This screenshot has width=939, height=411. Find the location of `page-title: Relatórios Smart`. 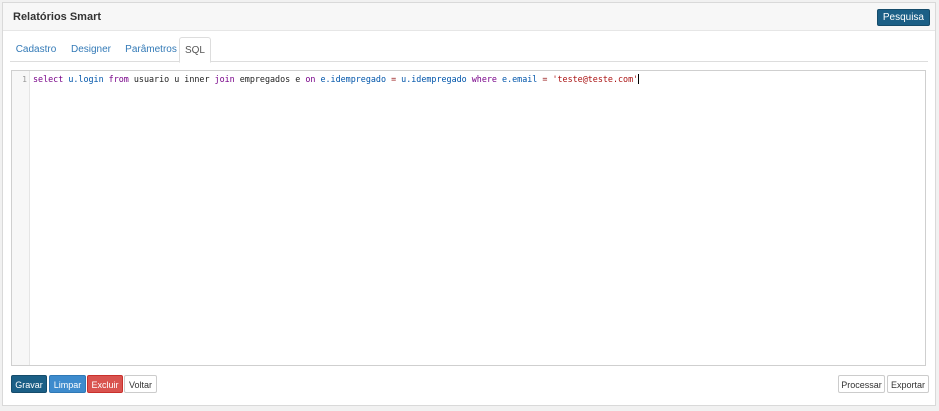

page-title: Relatórios Smart is located at coordinates (57, 17).